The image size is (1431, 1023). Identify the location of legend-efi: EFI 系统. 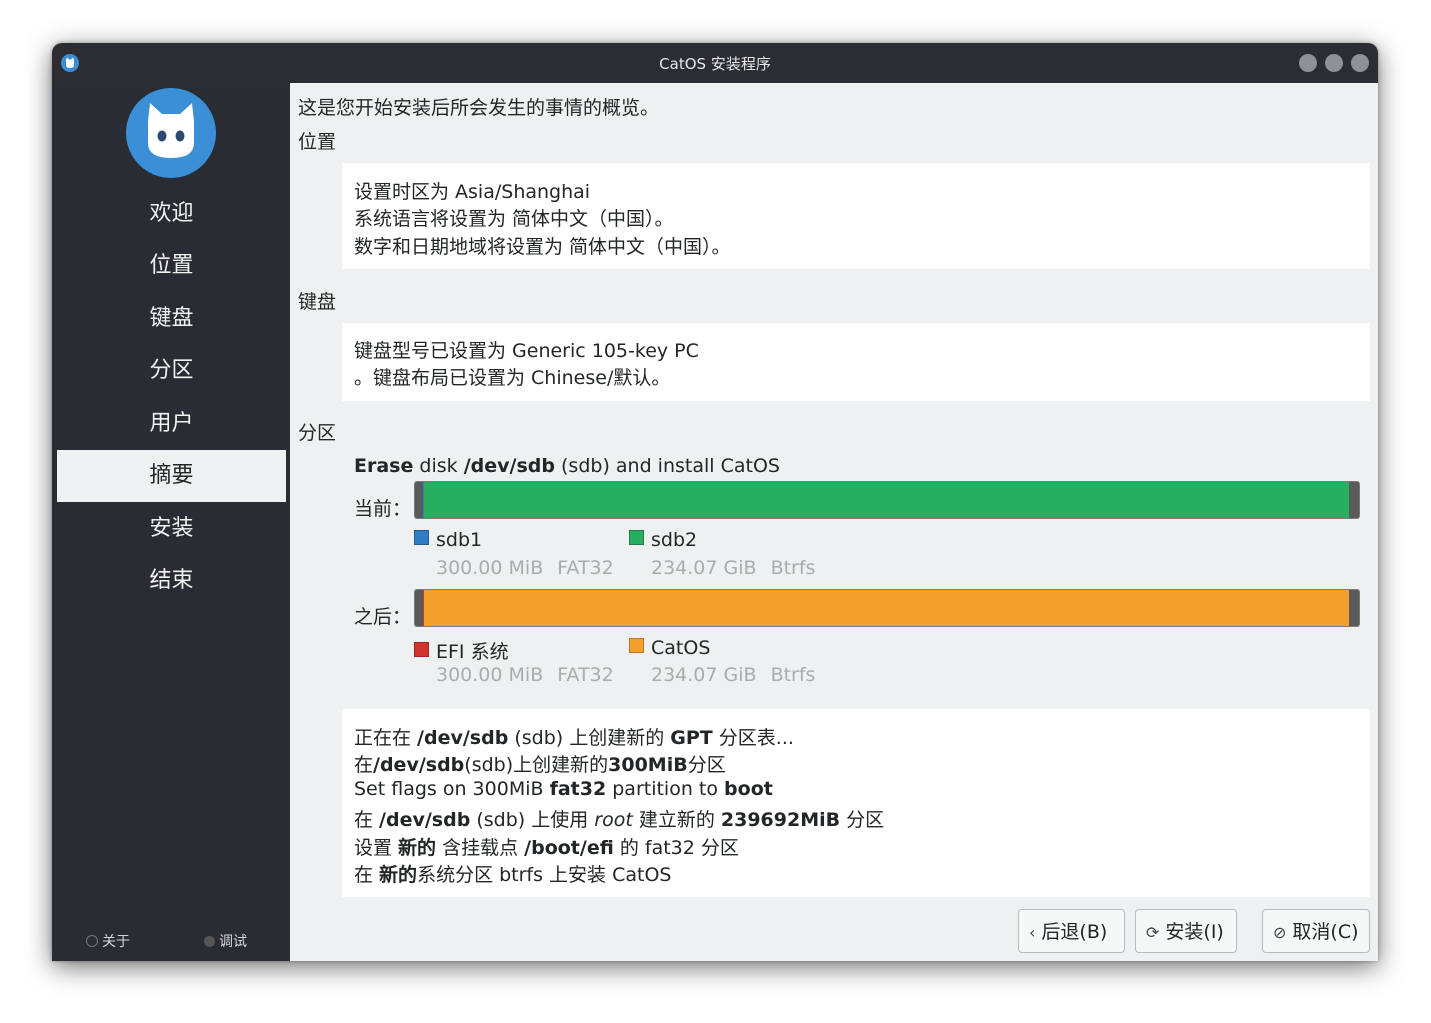
(461, 650).